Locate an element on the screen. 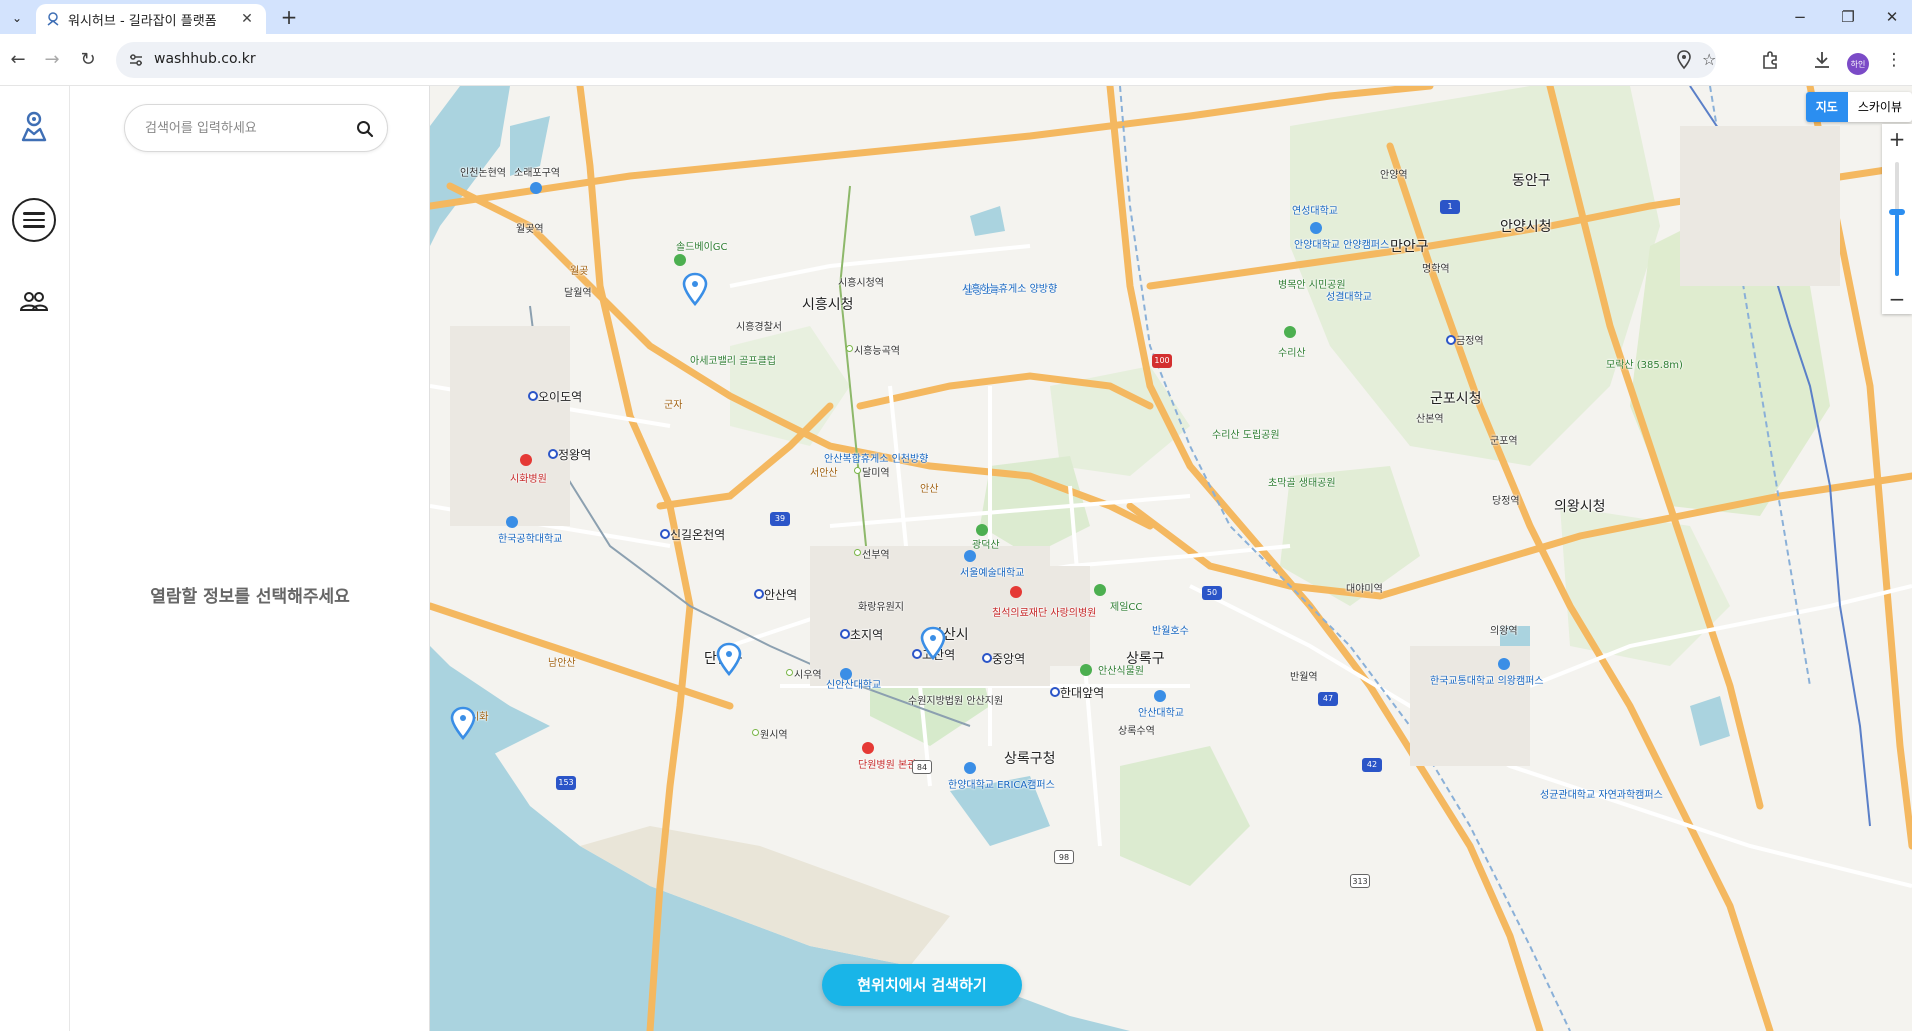 The height and width of the screenshot is (1031, 1912). search-icon is located at coordinates (365, 129).